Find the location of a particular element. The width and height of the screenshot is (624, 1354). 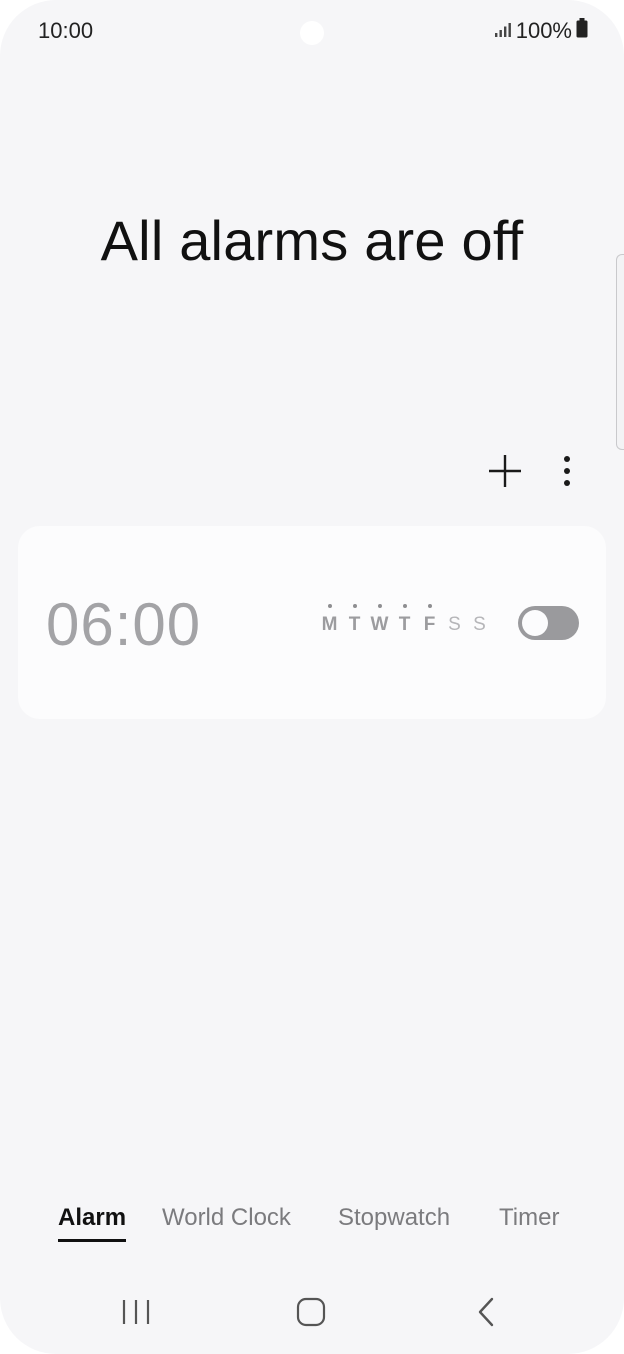

more-options-button is located at coordinates (567, 471).